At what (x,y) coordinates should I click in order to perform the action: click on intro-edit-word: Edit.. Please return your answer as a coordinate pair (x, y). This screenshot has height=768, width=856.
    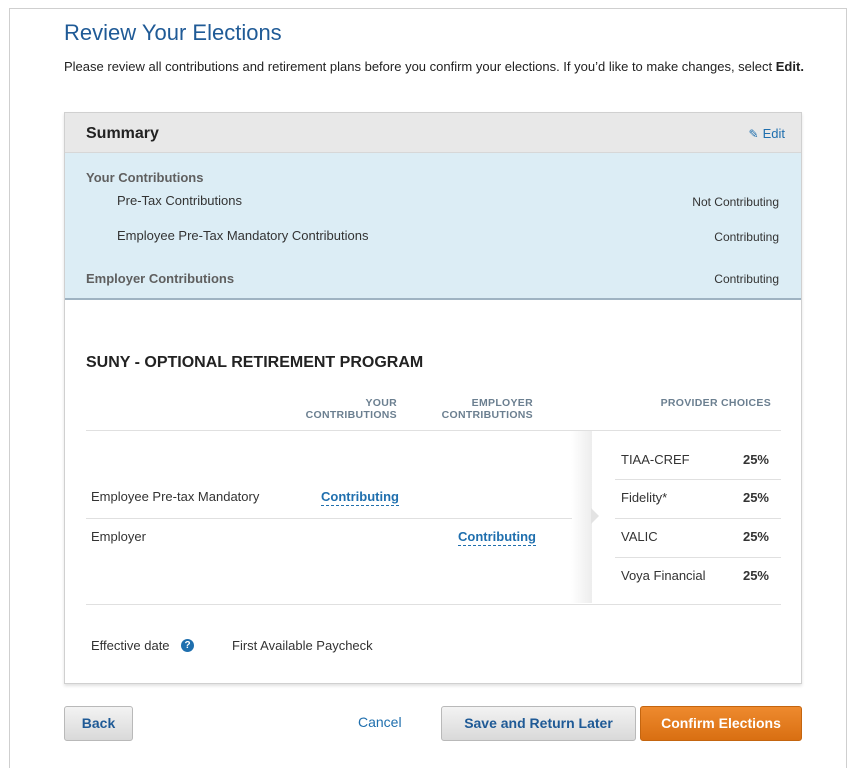
    Looking at the image, I should click on (789, 66).